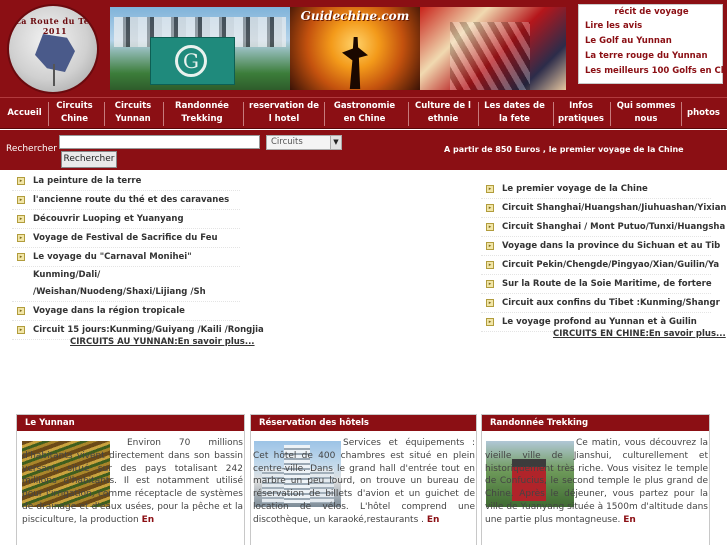 This screenshot has height=545, width=727. Describe the element at coordinates (363, 423) in the screenshot. I see `box-title: Réservation des hôtels` at that location.